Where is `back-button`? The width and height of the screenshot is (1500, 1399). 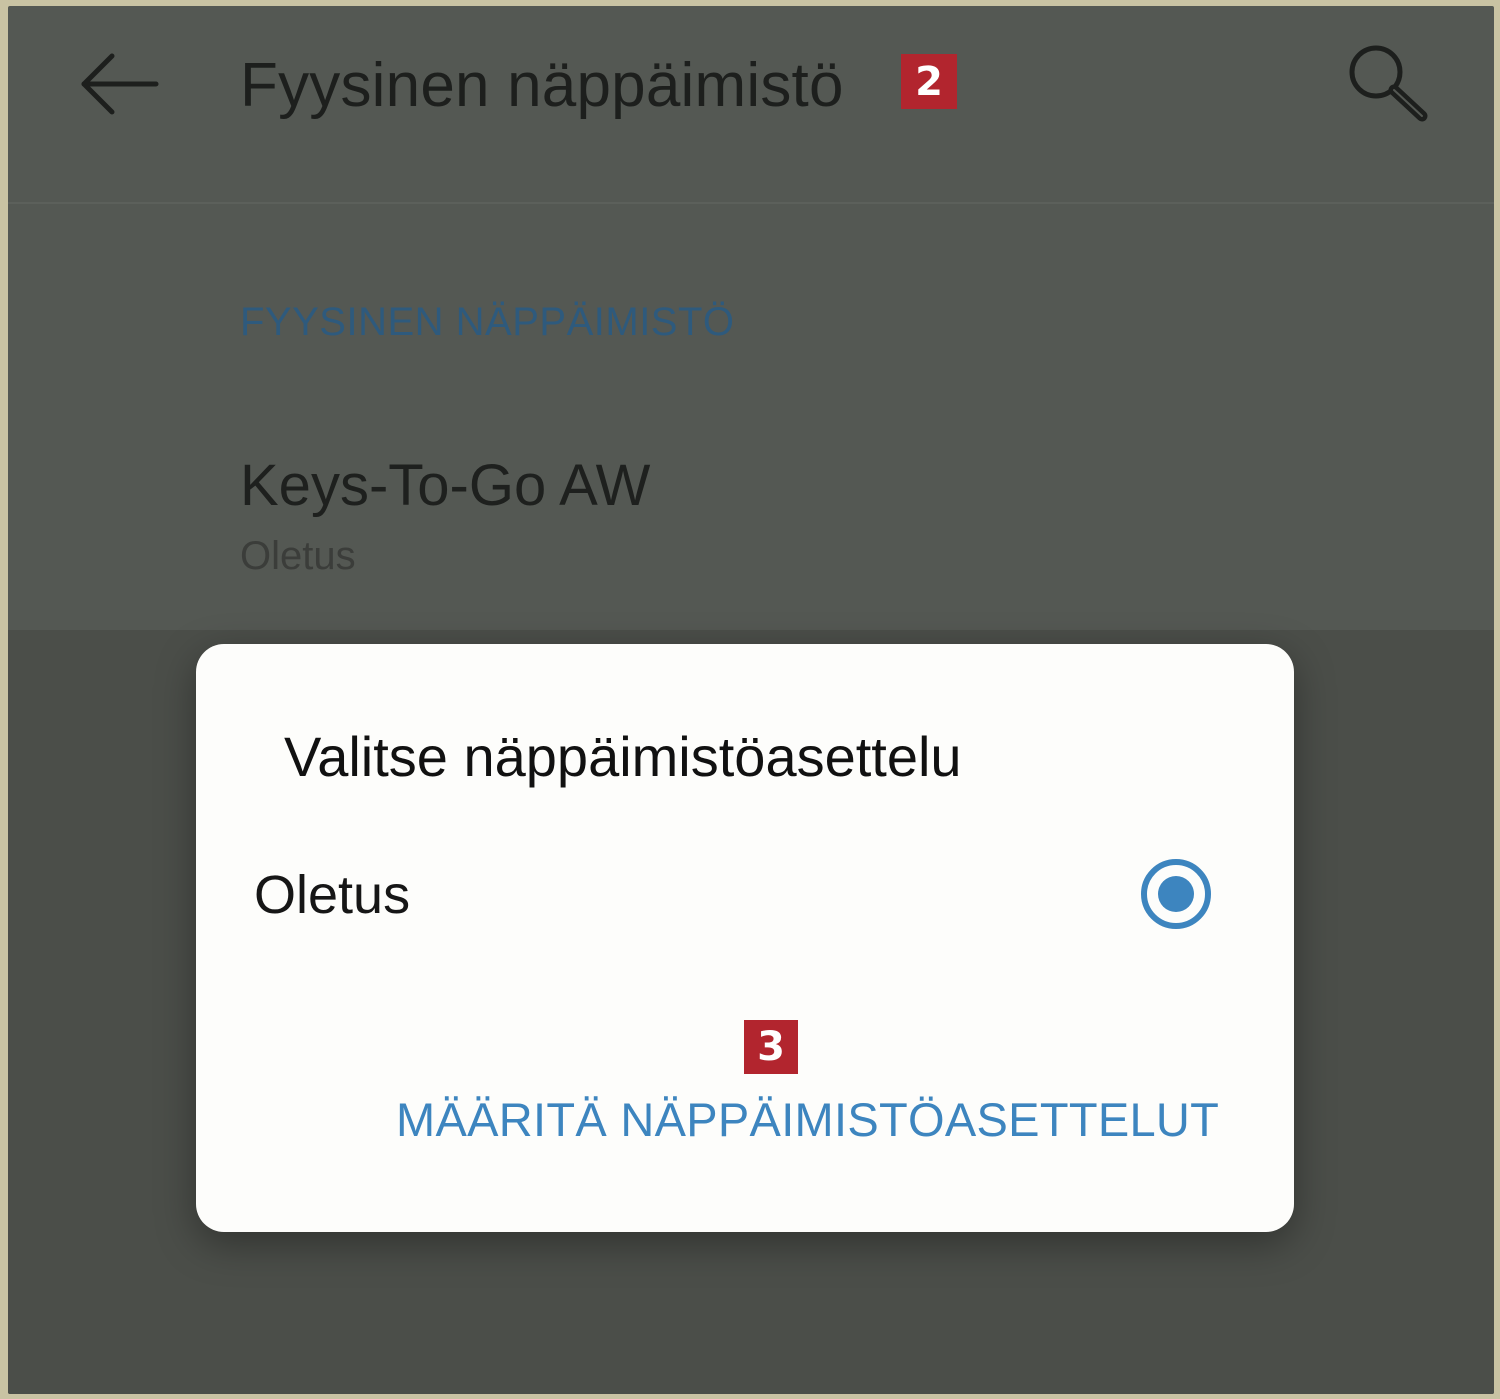 back-button is located at coordinates (120, 85).